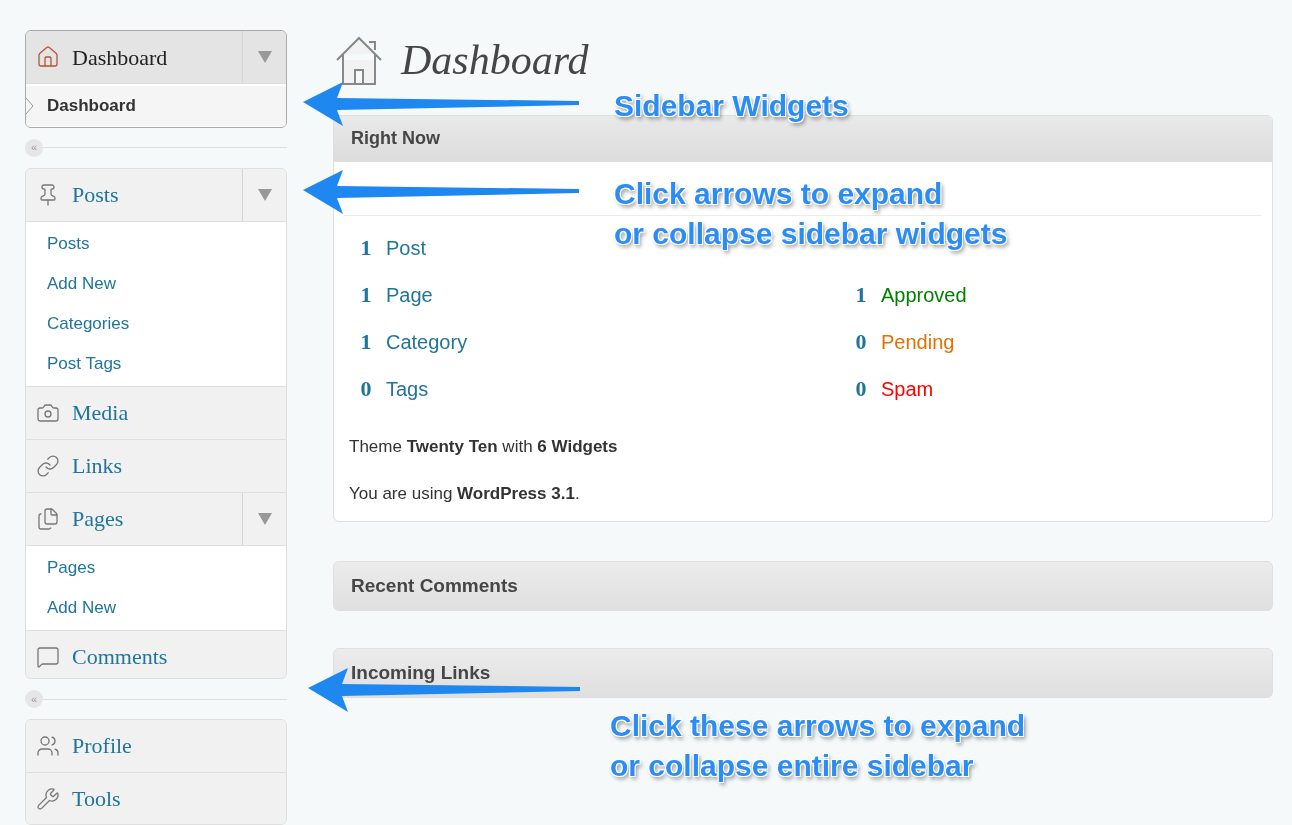 The height and width of the screenshot is (825, 1292). Describe the element at coordinates (68, 244) in the screenshot. I see `submenu-item: Posts` at that location.